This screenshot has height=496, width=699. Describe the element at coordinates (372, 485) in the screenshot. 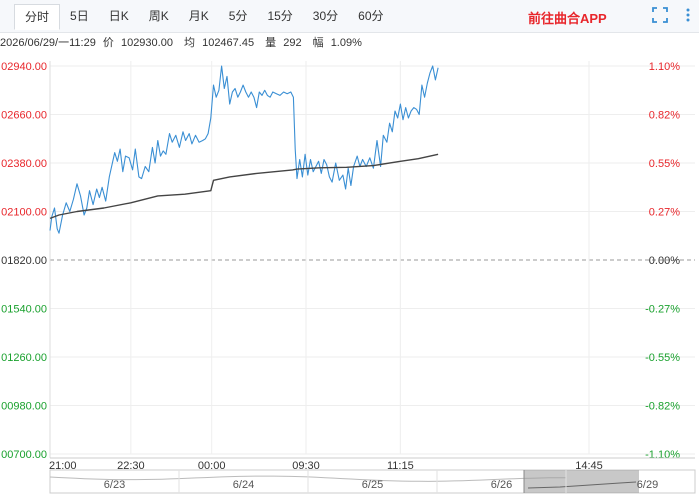

I see `navigator-date-label: 6/25` at that location.